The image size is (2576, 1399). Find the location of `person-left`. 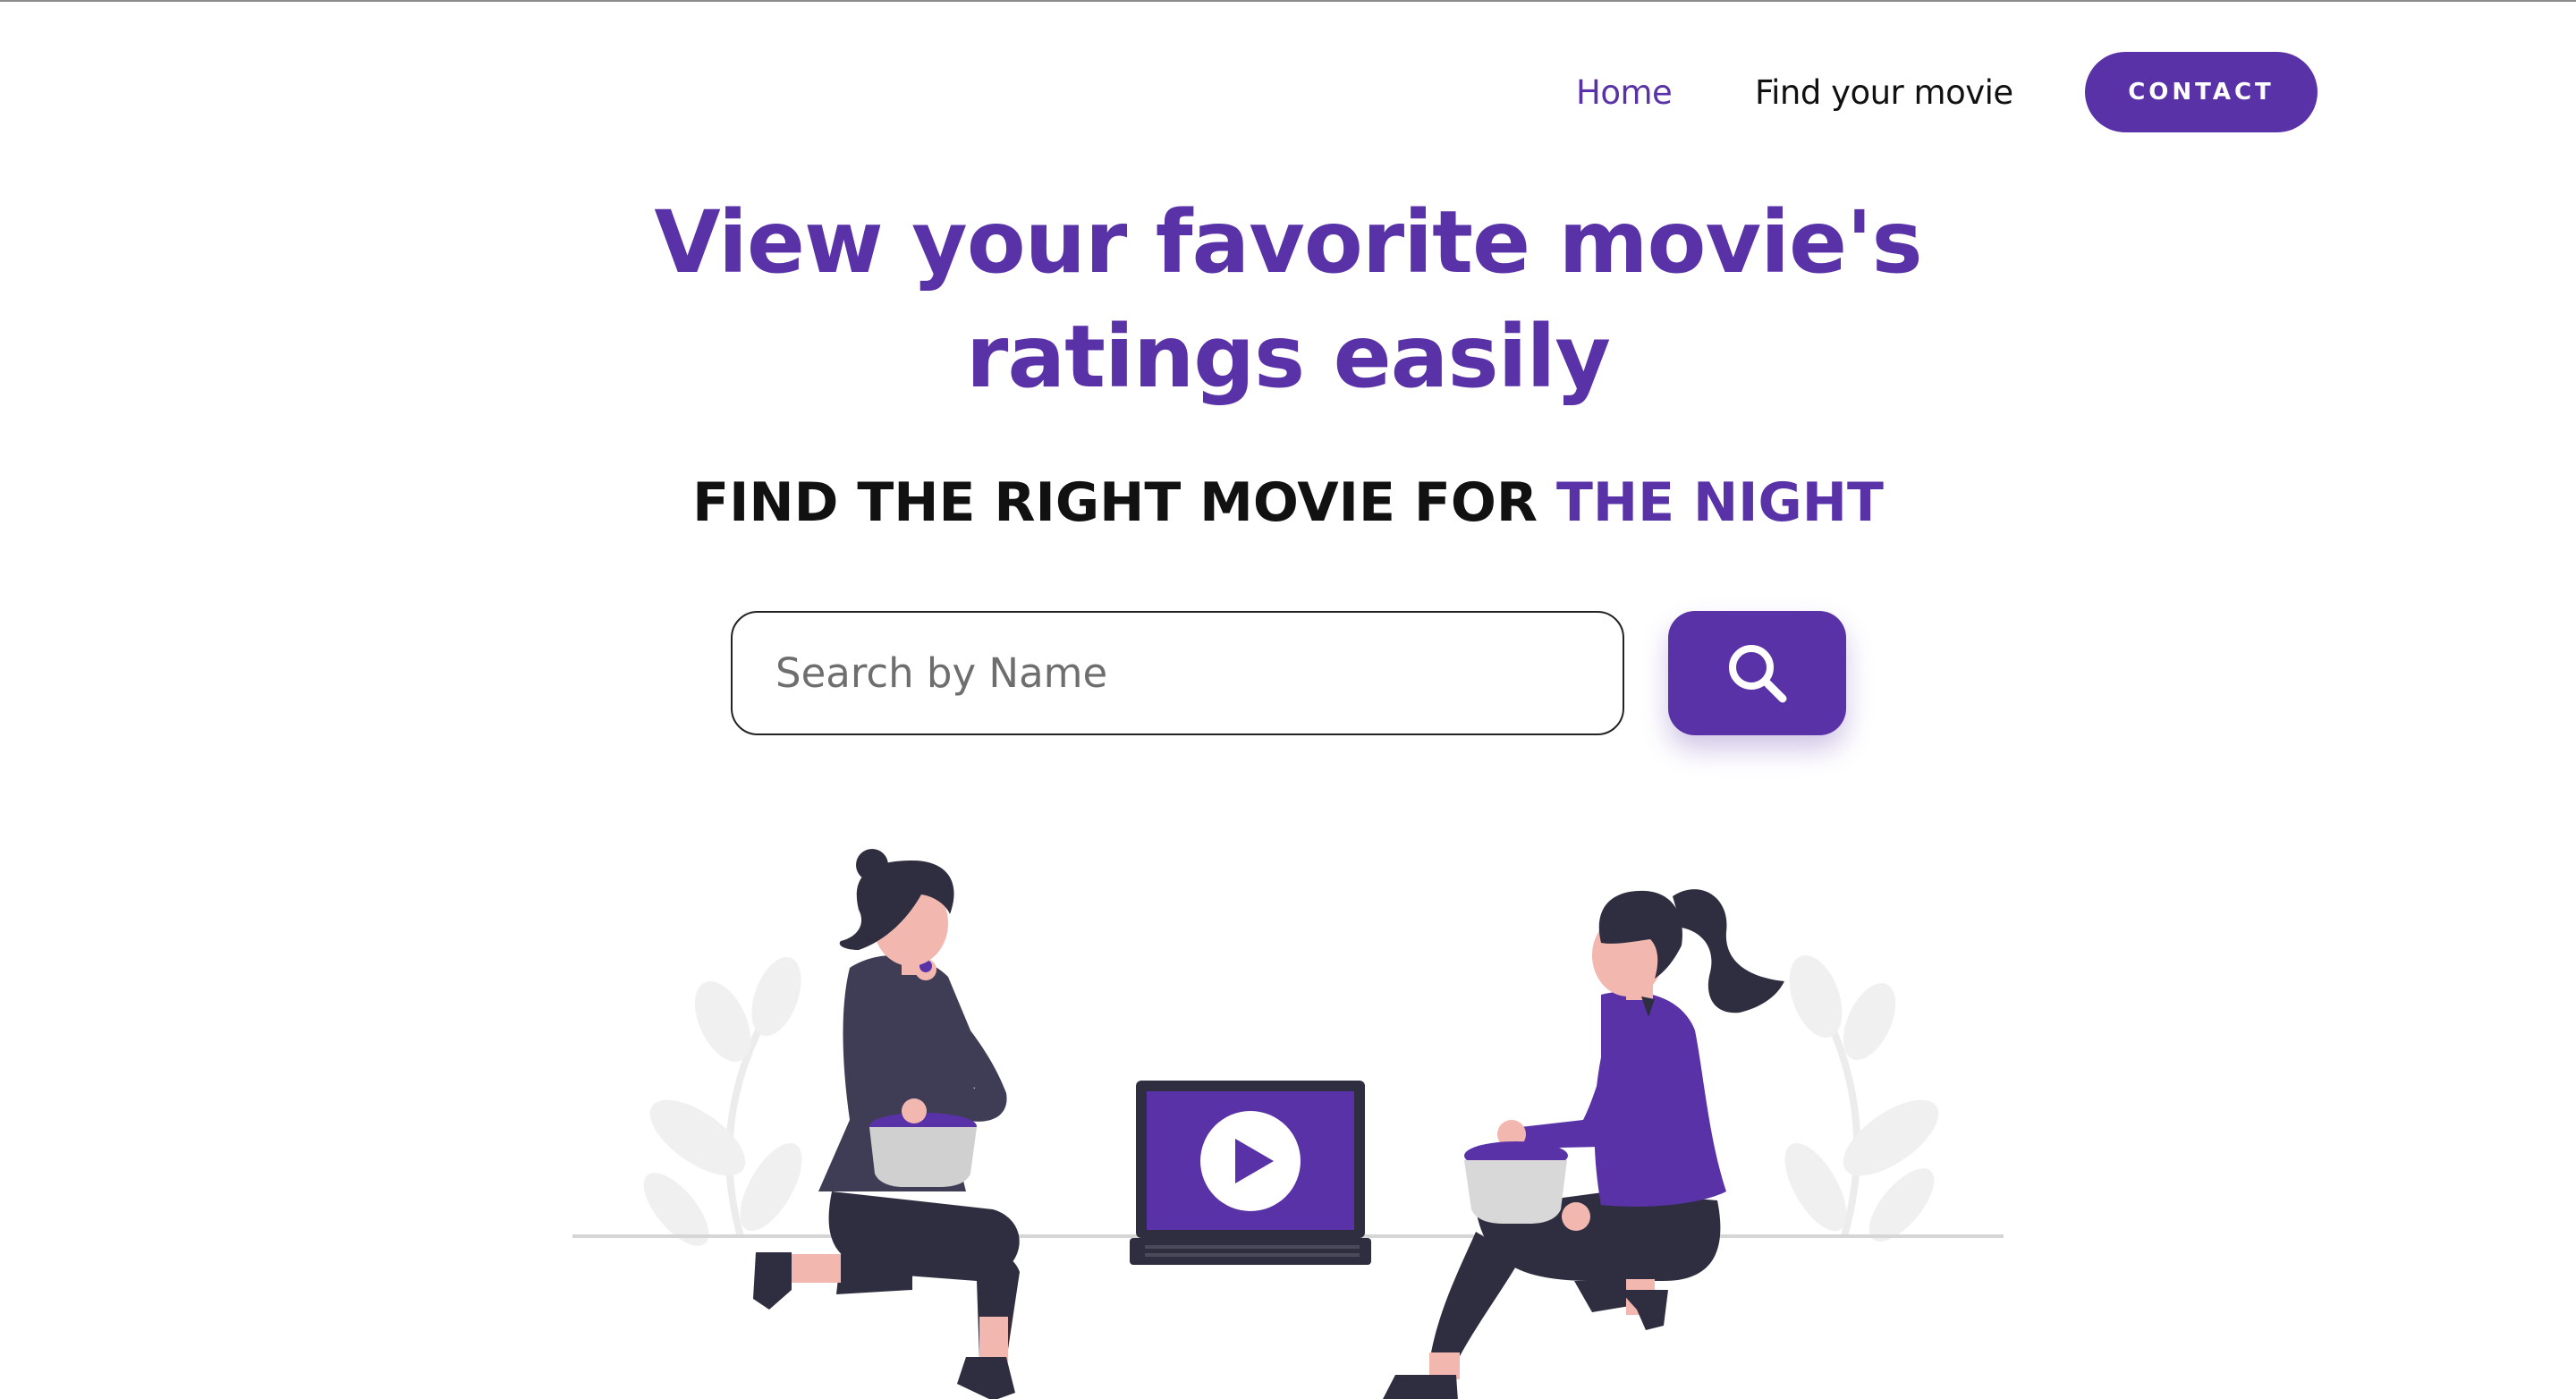

person-left is located at coordinates (886, 1124).